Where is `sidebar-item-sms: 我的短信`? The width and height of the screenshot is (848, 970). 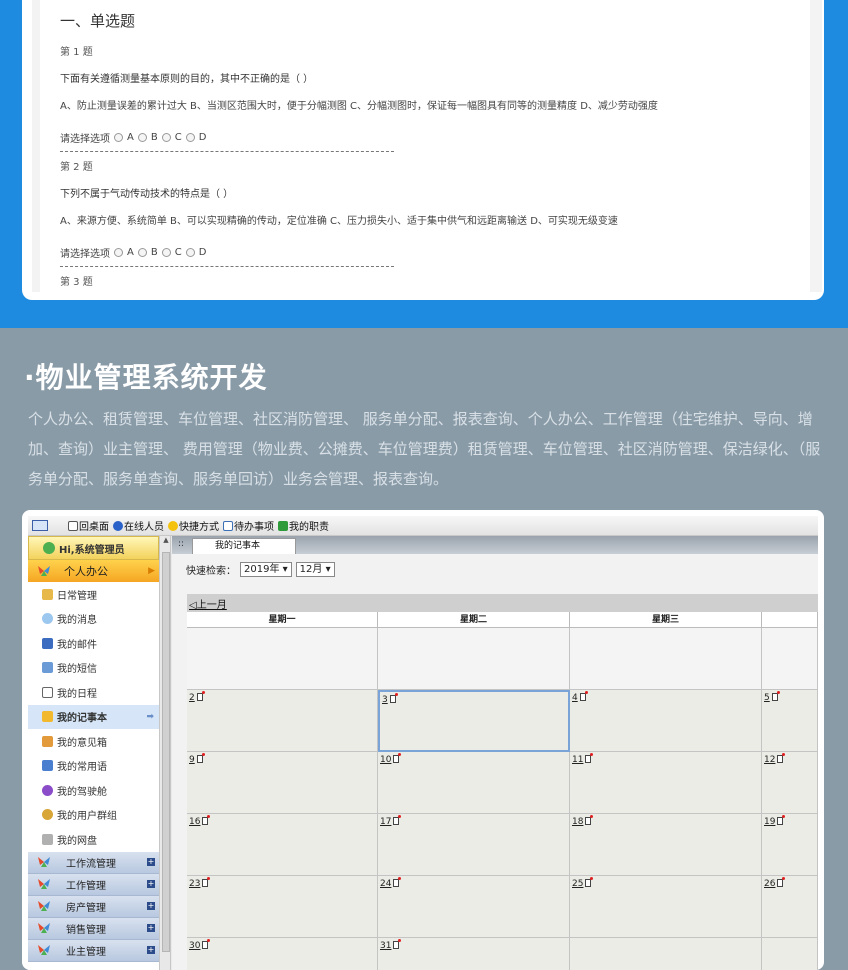
sidebar-item-sms: 我的短信 is located at coordinates (93, 668).